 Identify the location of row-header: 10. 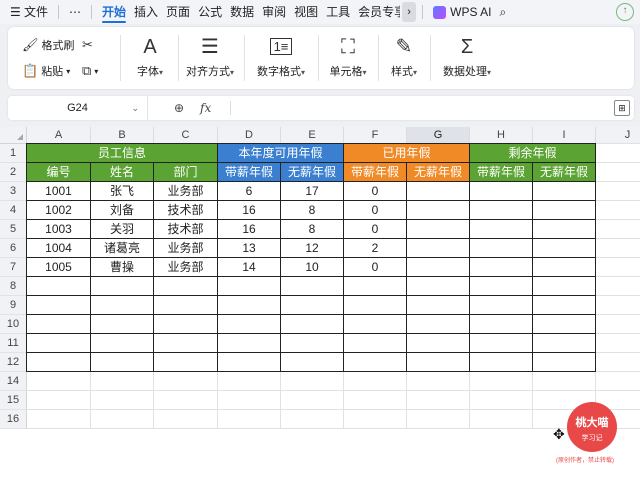
(13, 324).